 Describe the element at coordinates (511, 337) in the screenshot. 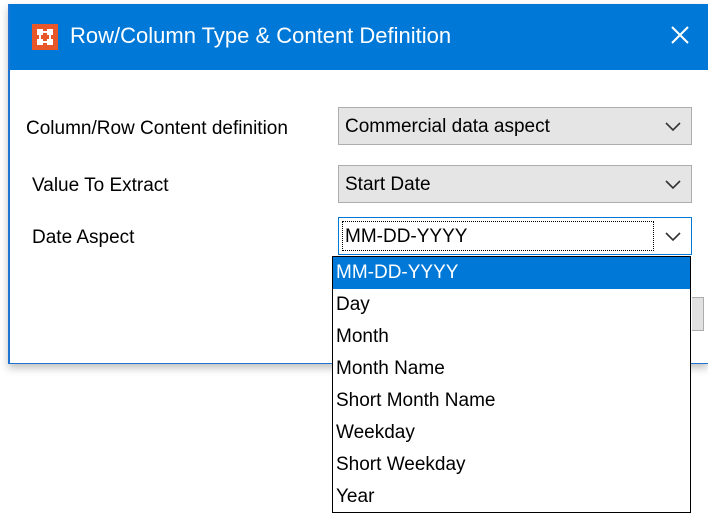

I see `dropdown-option-month: Month` at that location.